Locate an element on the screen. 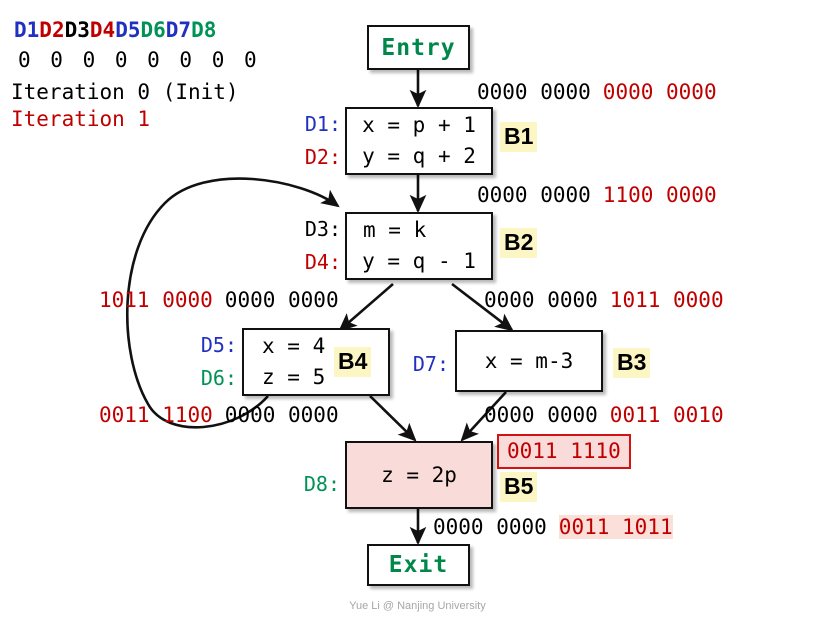 Image resolution: width=835 pixels, height=631 pixels. block-badge-b2: B2 is located at coordinates (519, 243).